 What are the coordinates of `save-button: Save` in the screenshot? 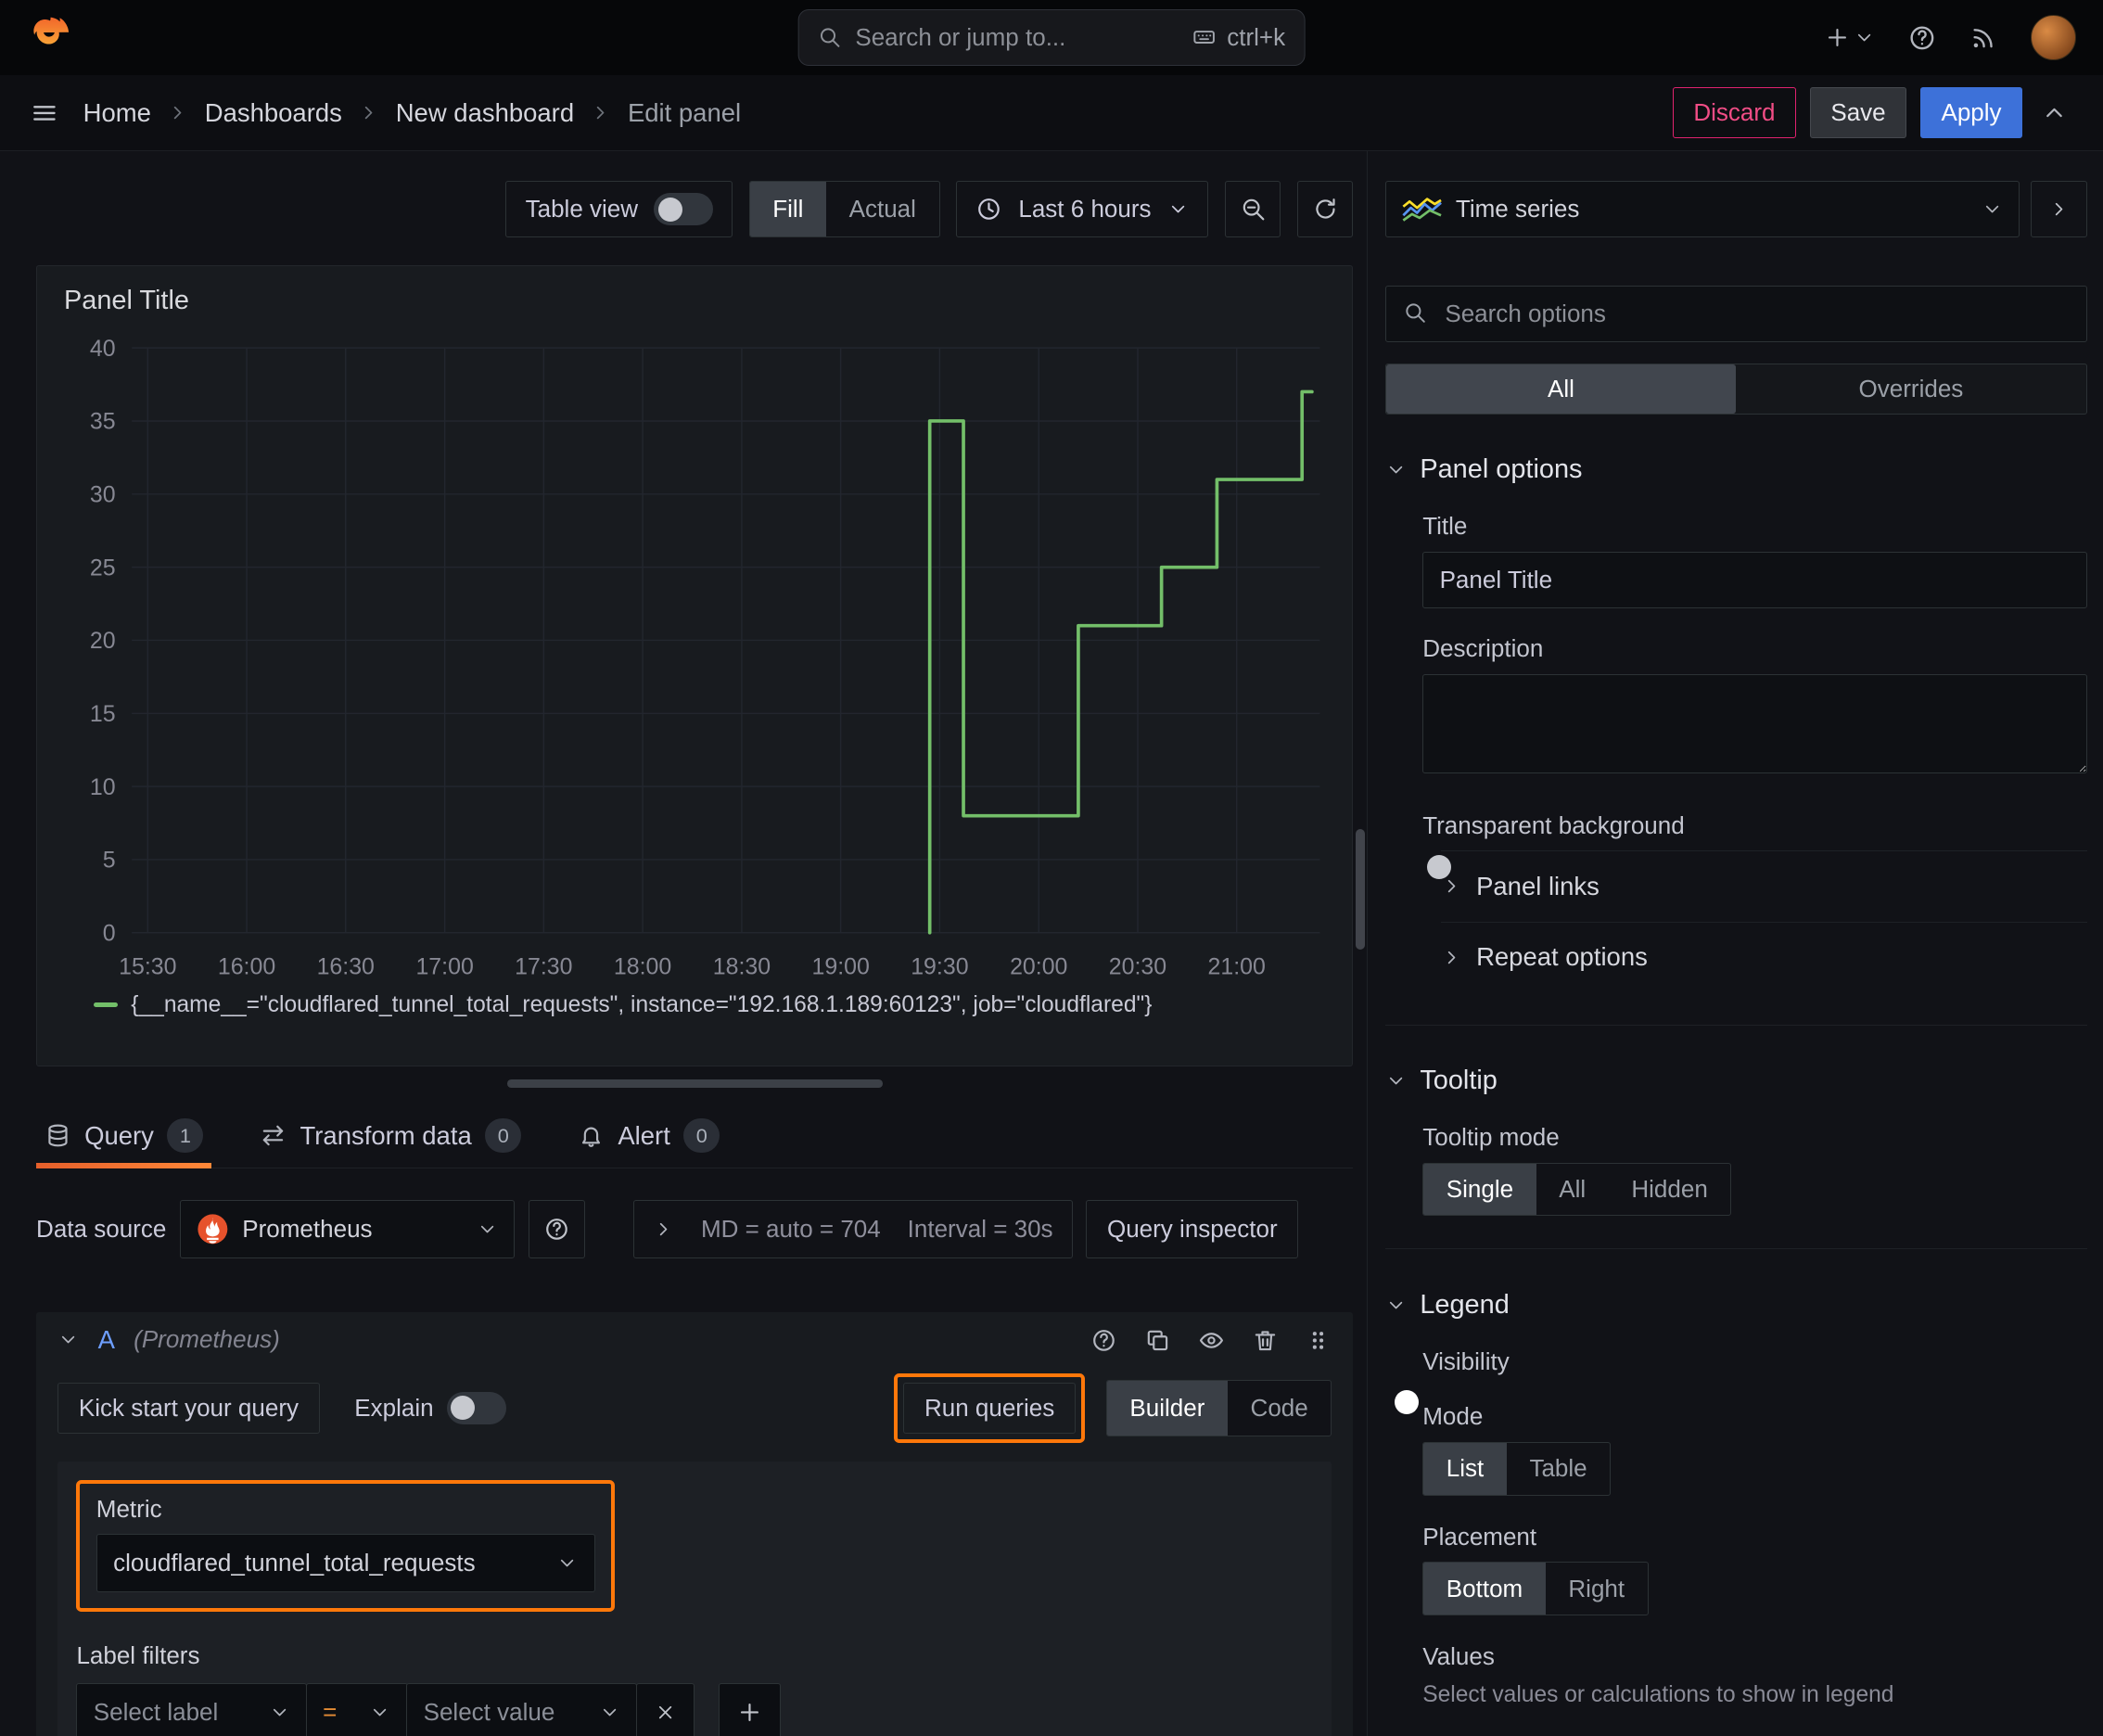 It's located at (1858, 113).